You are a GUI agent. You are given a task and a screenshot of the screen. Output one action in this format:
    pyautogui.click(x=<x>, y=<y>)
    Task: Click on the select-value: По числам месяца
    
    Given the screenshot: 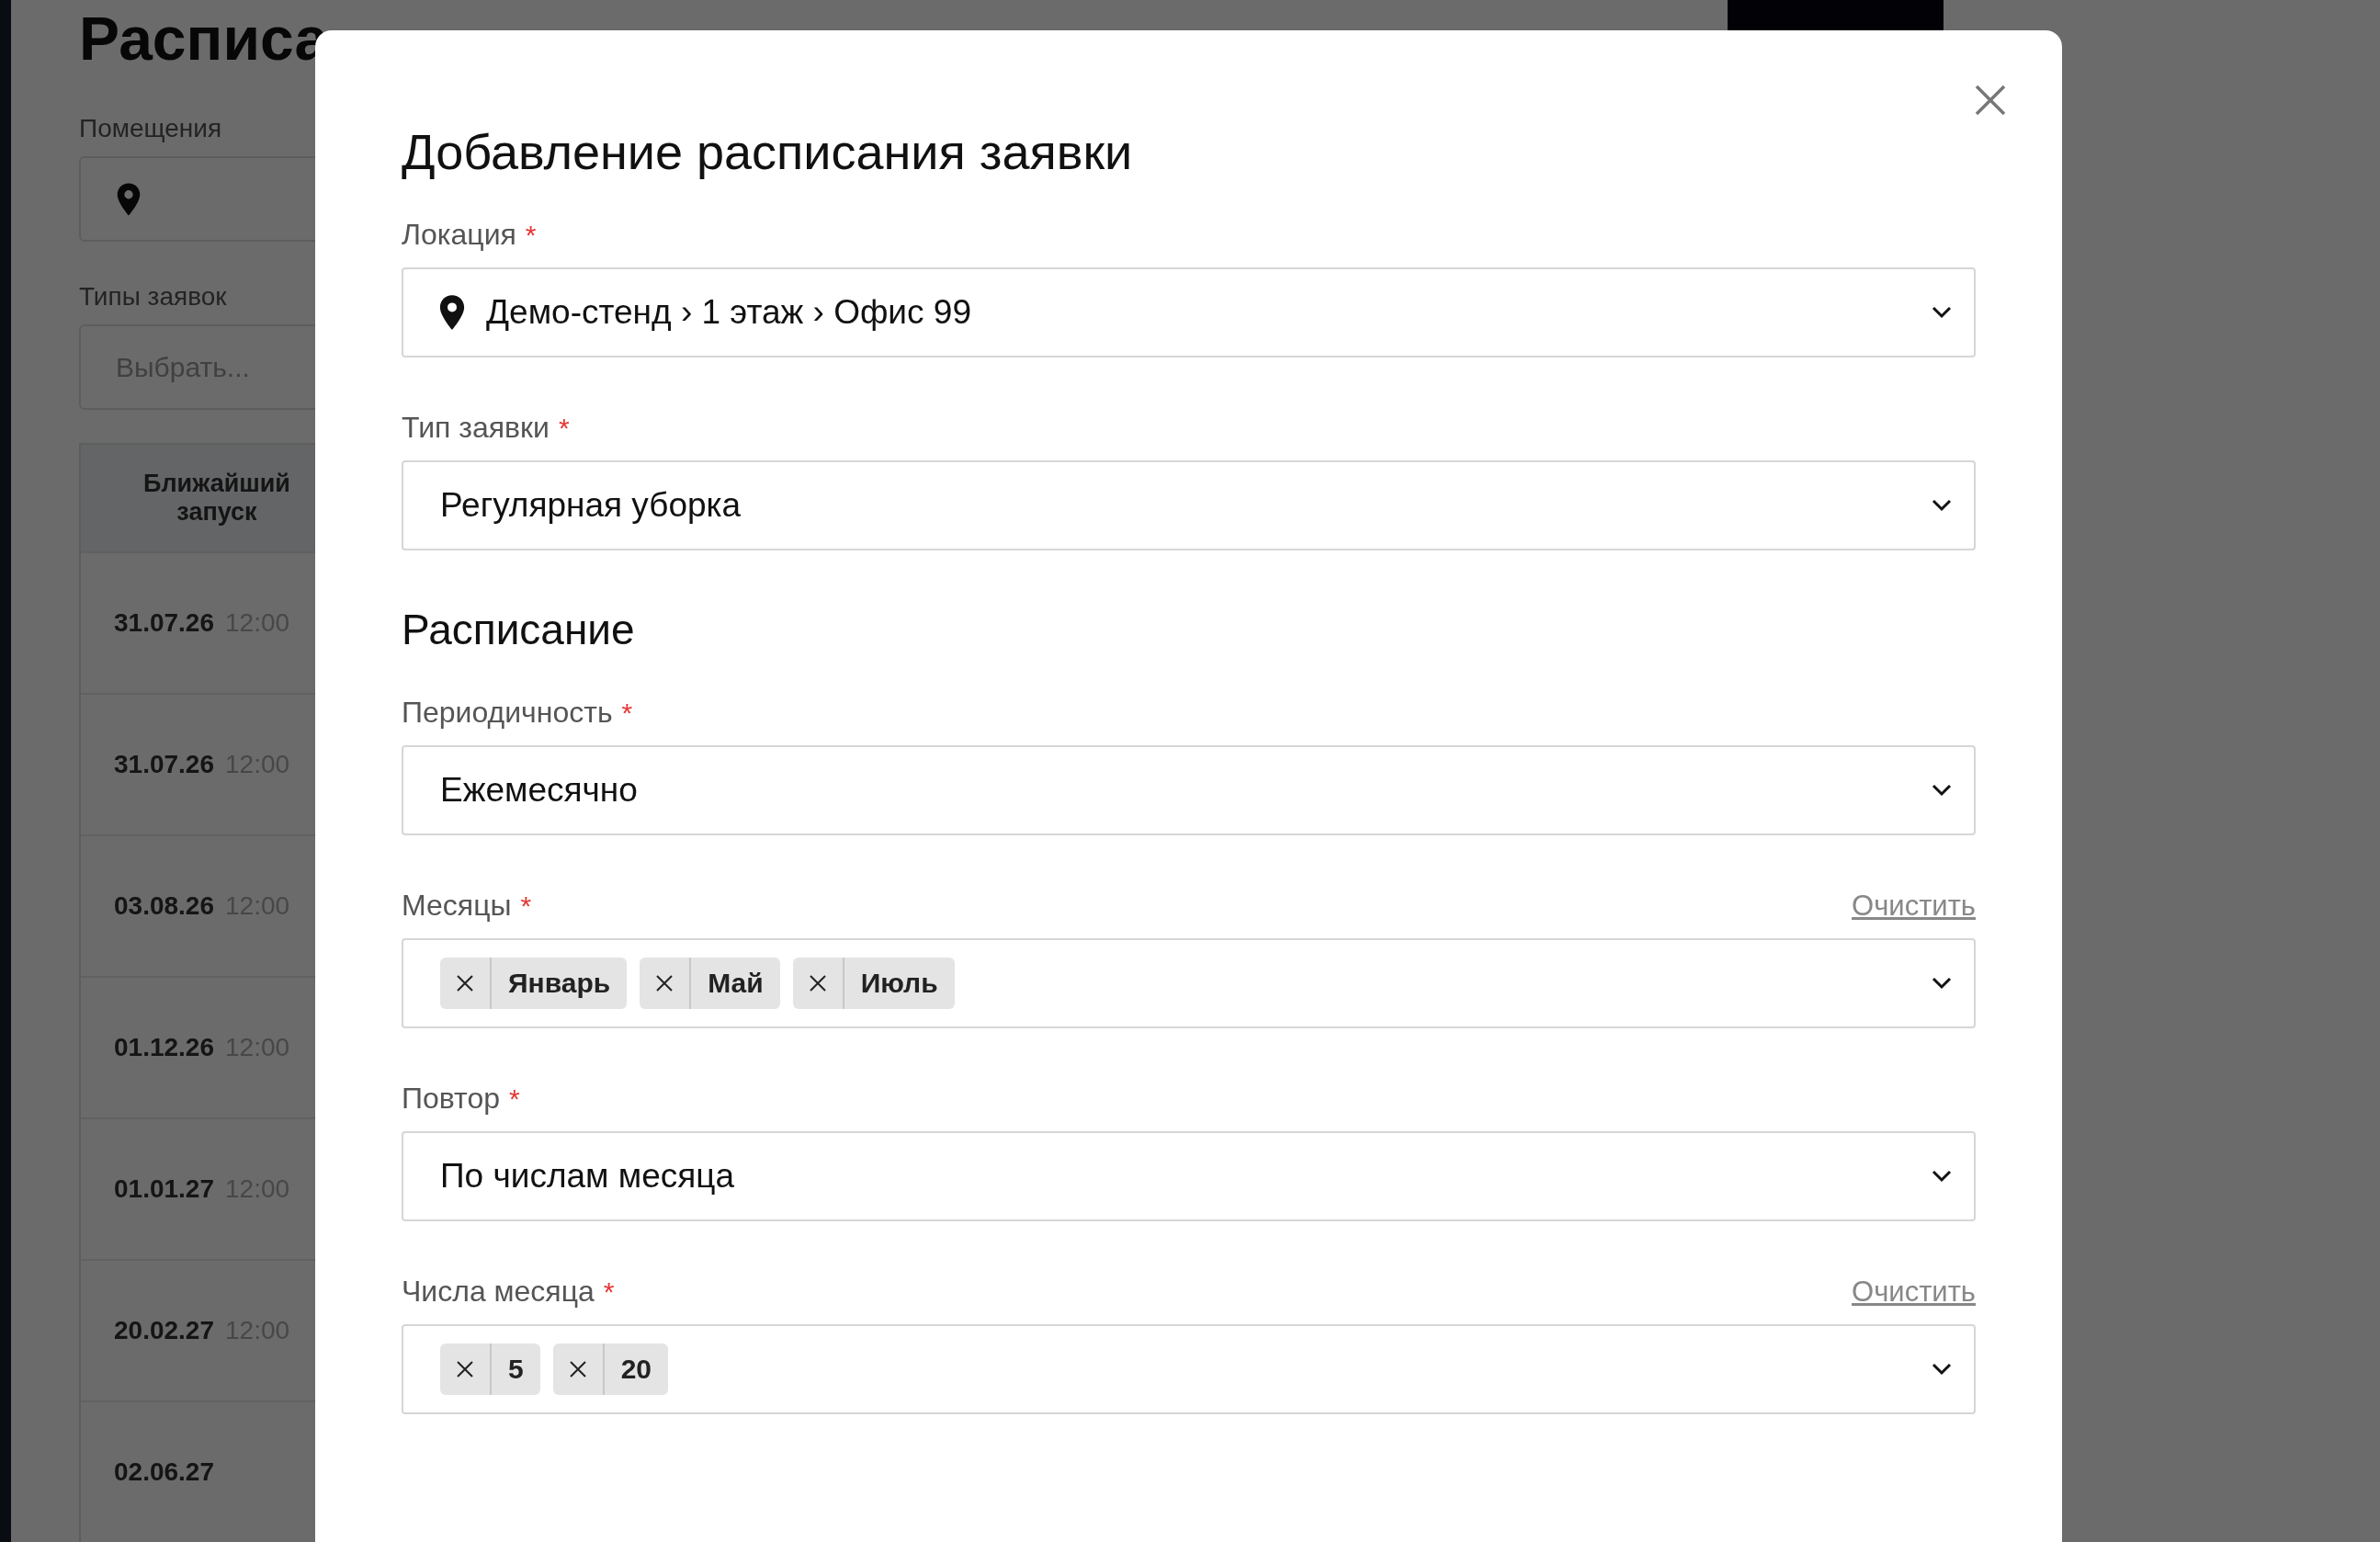 What is the action you would take?
    pyautogui.click(x=588, y=1176)
    